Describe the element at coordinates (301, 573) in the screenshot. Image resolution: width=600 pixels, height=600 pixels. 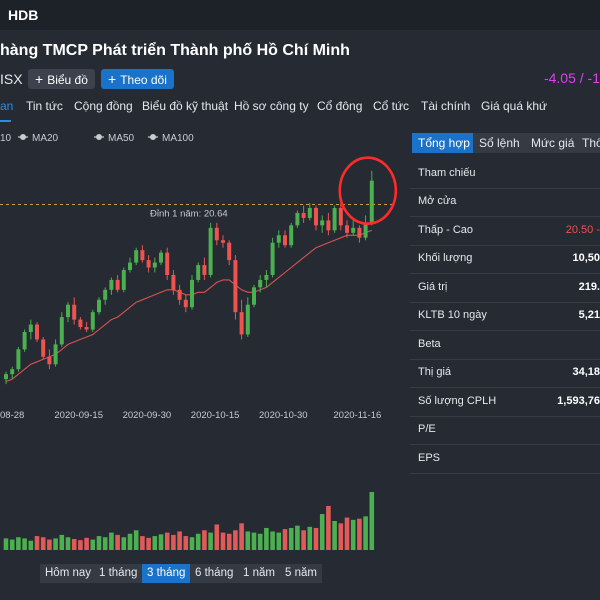
I see `range-5-years: 5 năm` at that location.